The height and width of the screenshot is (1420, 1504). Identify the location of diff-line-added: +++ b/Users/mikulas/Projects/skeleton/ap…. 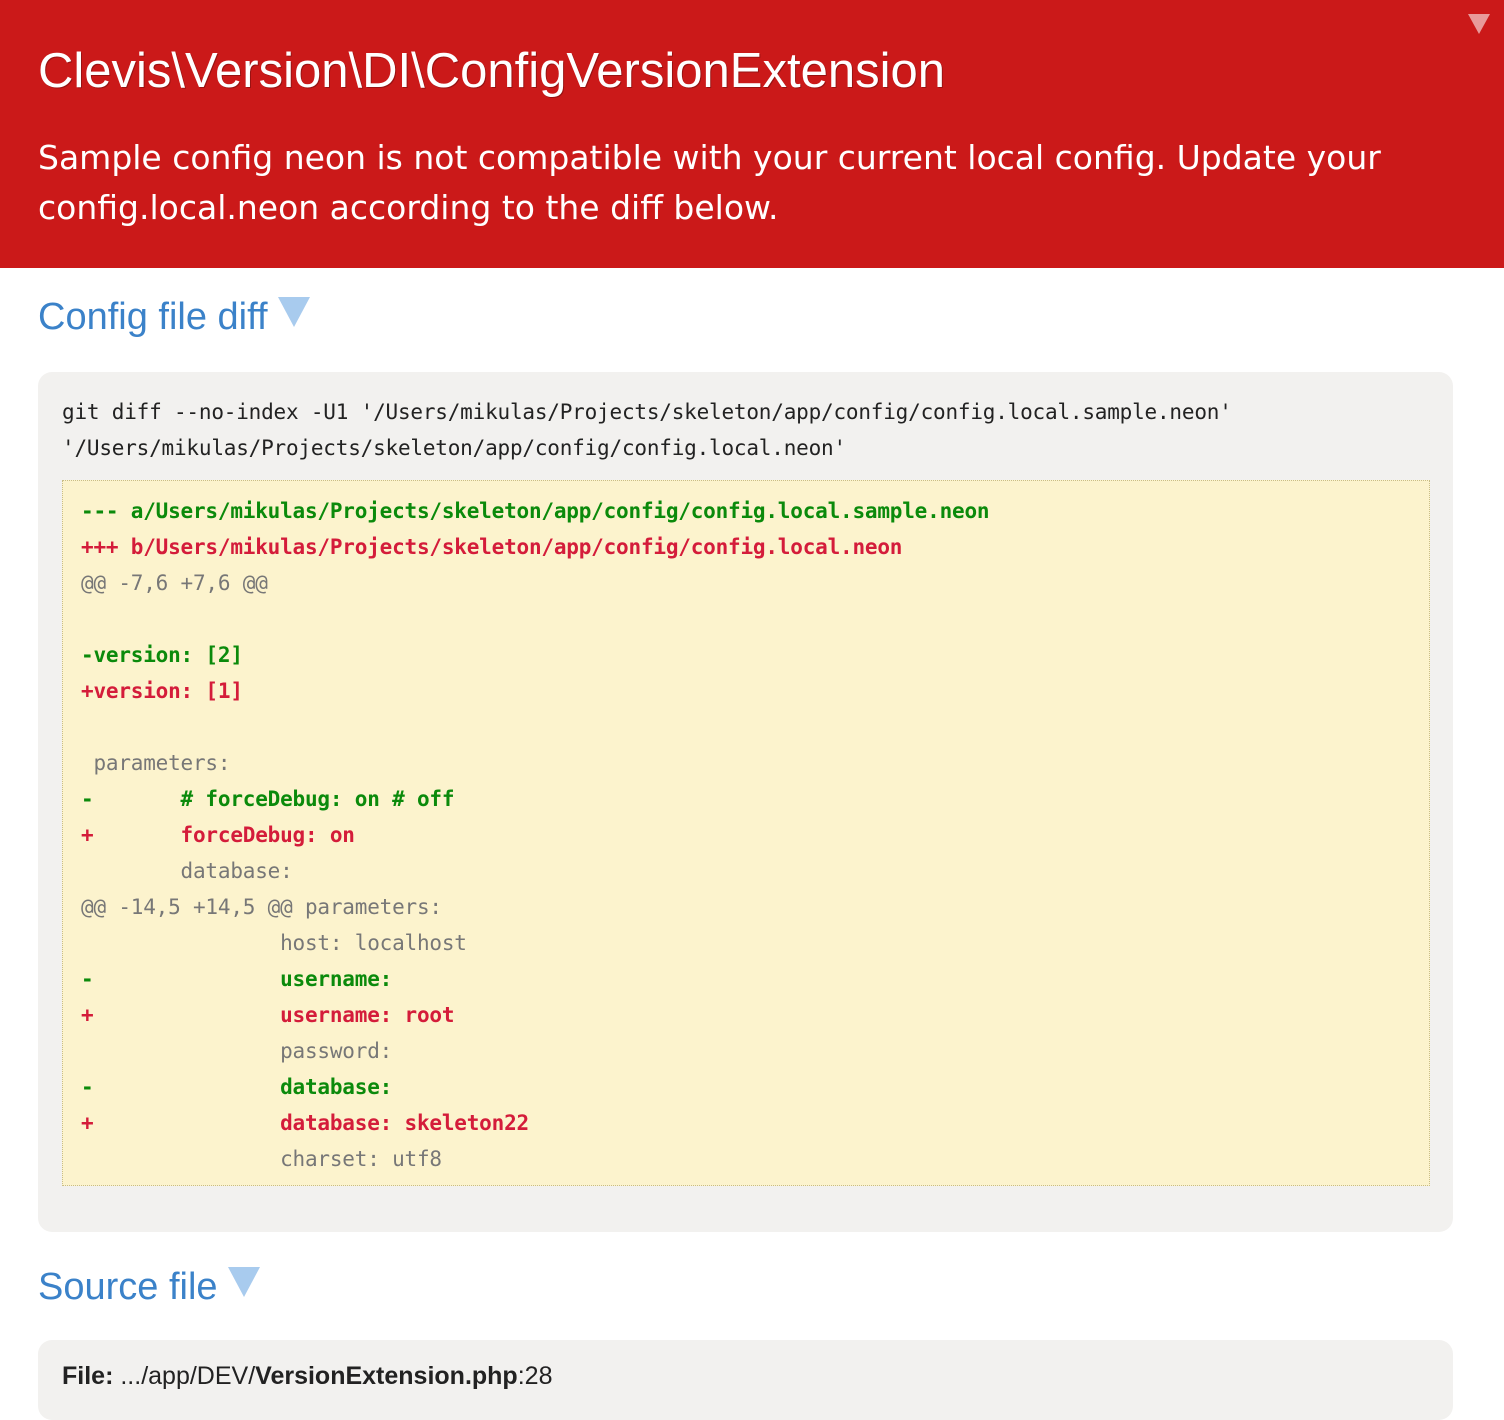
(492, 547).